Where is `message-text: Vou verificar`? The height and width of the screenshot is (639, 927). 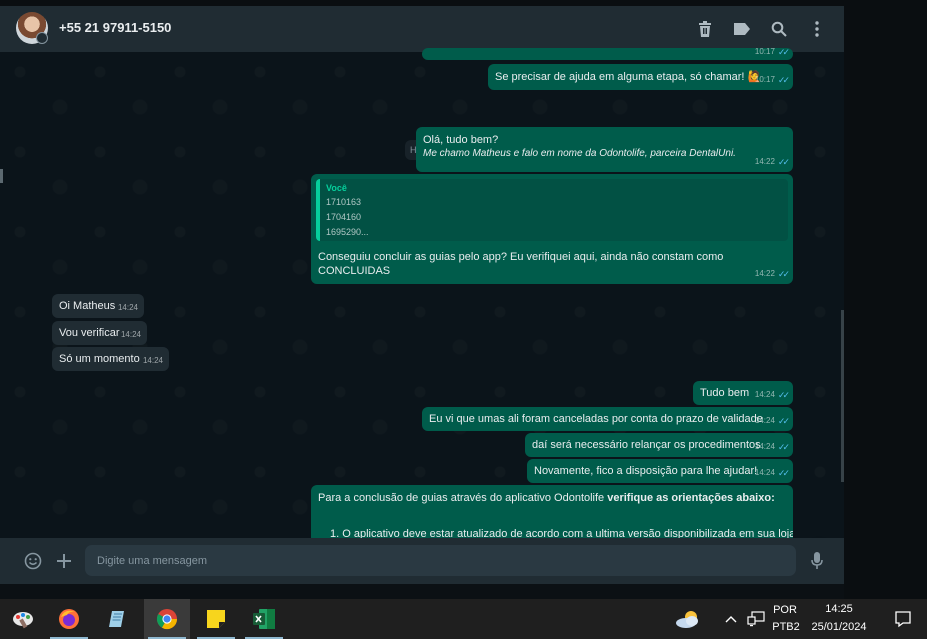 message-text: Vou verificar is located at coordinates (89, 333).